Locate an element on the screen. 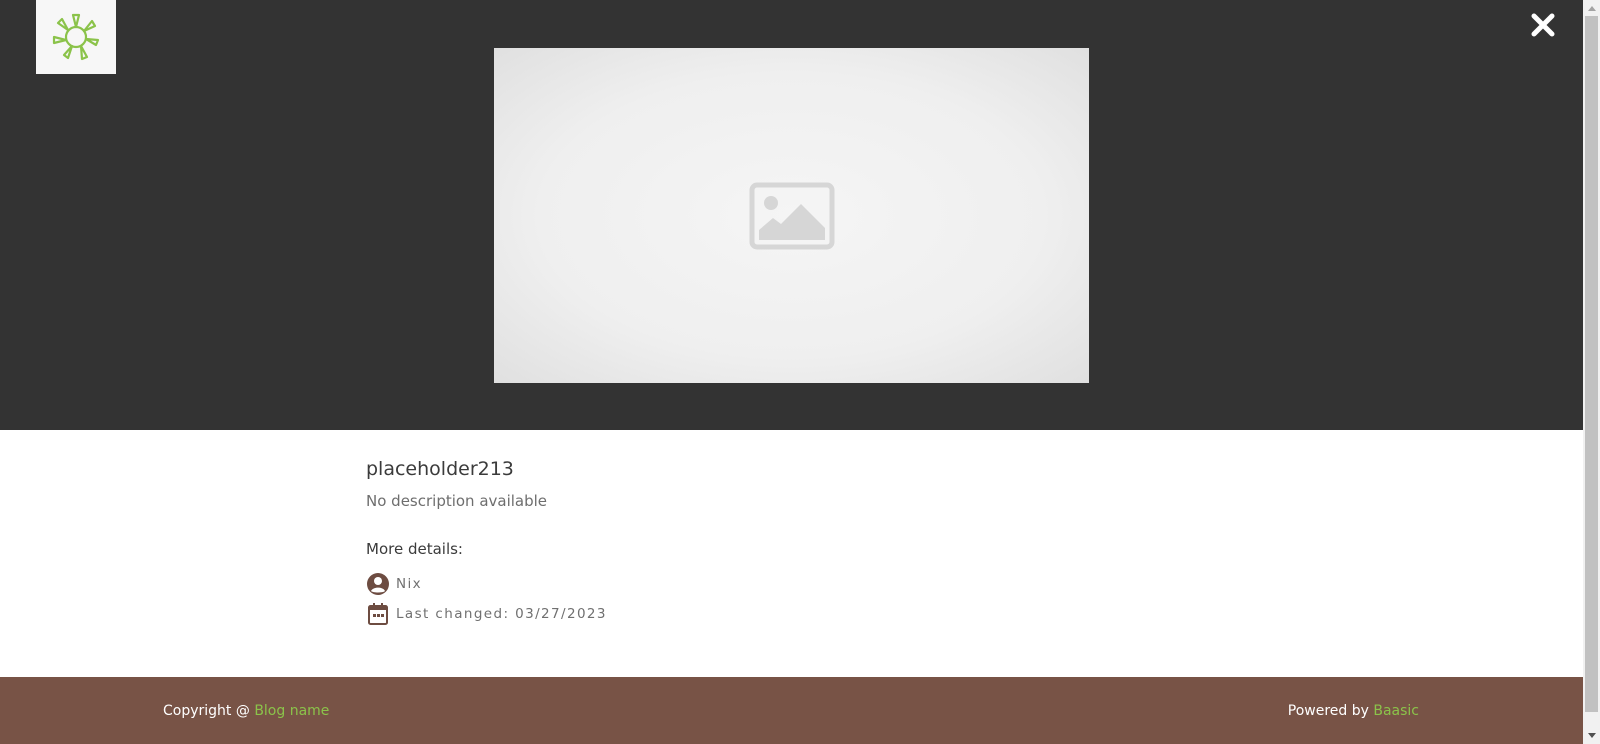 The width and height of the screenshot is (1600, 744). baasic-link: Baasic is located at coordinates (1396, 711).